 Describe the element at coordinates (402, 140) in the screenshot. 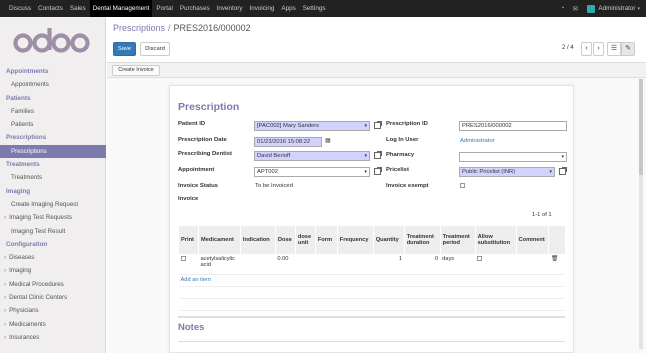

I see `log-in-user-label: Log In User` at that location.